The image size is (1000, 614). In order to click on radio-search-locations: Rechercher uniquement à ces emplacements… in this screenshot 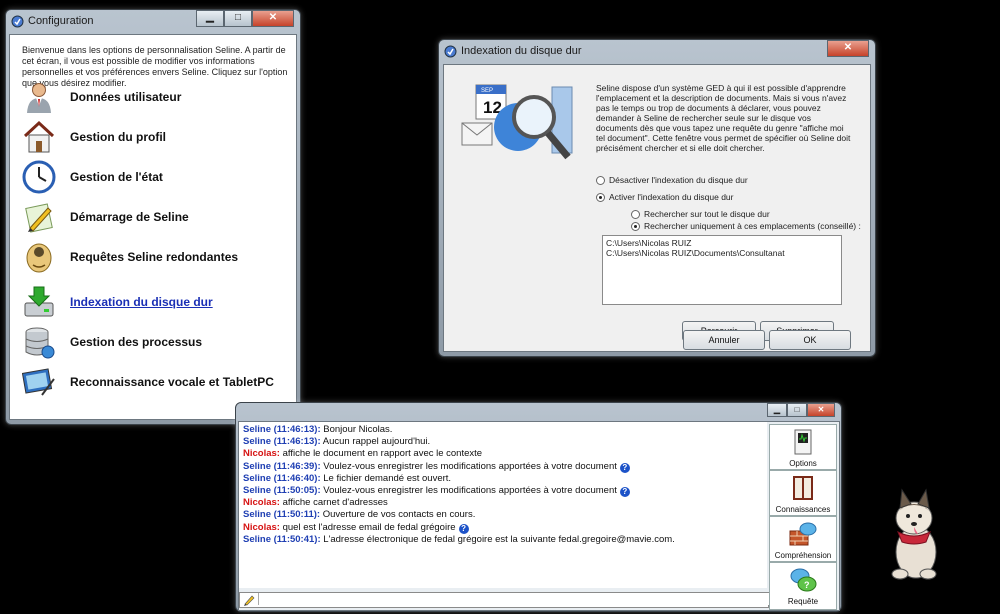, I will do `click(746, 226)`.